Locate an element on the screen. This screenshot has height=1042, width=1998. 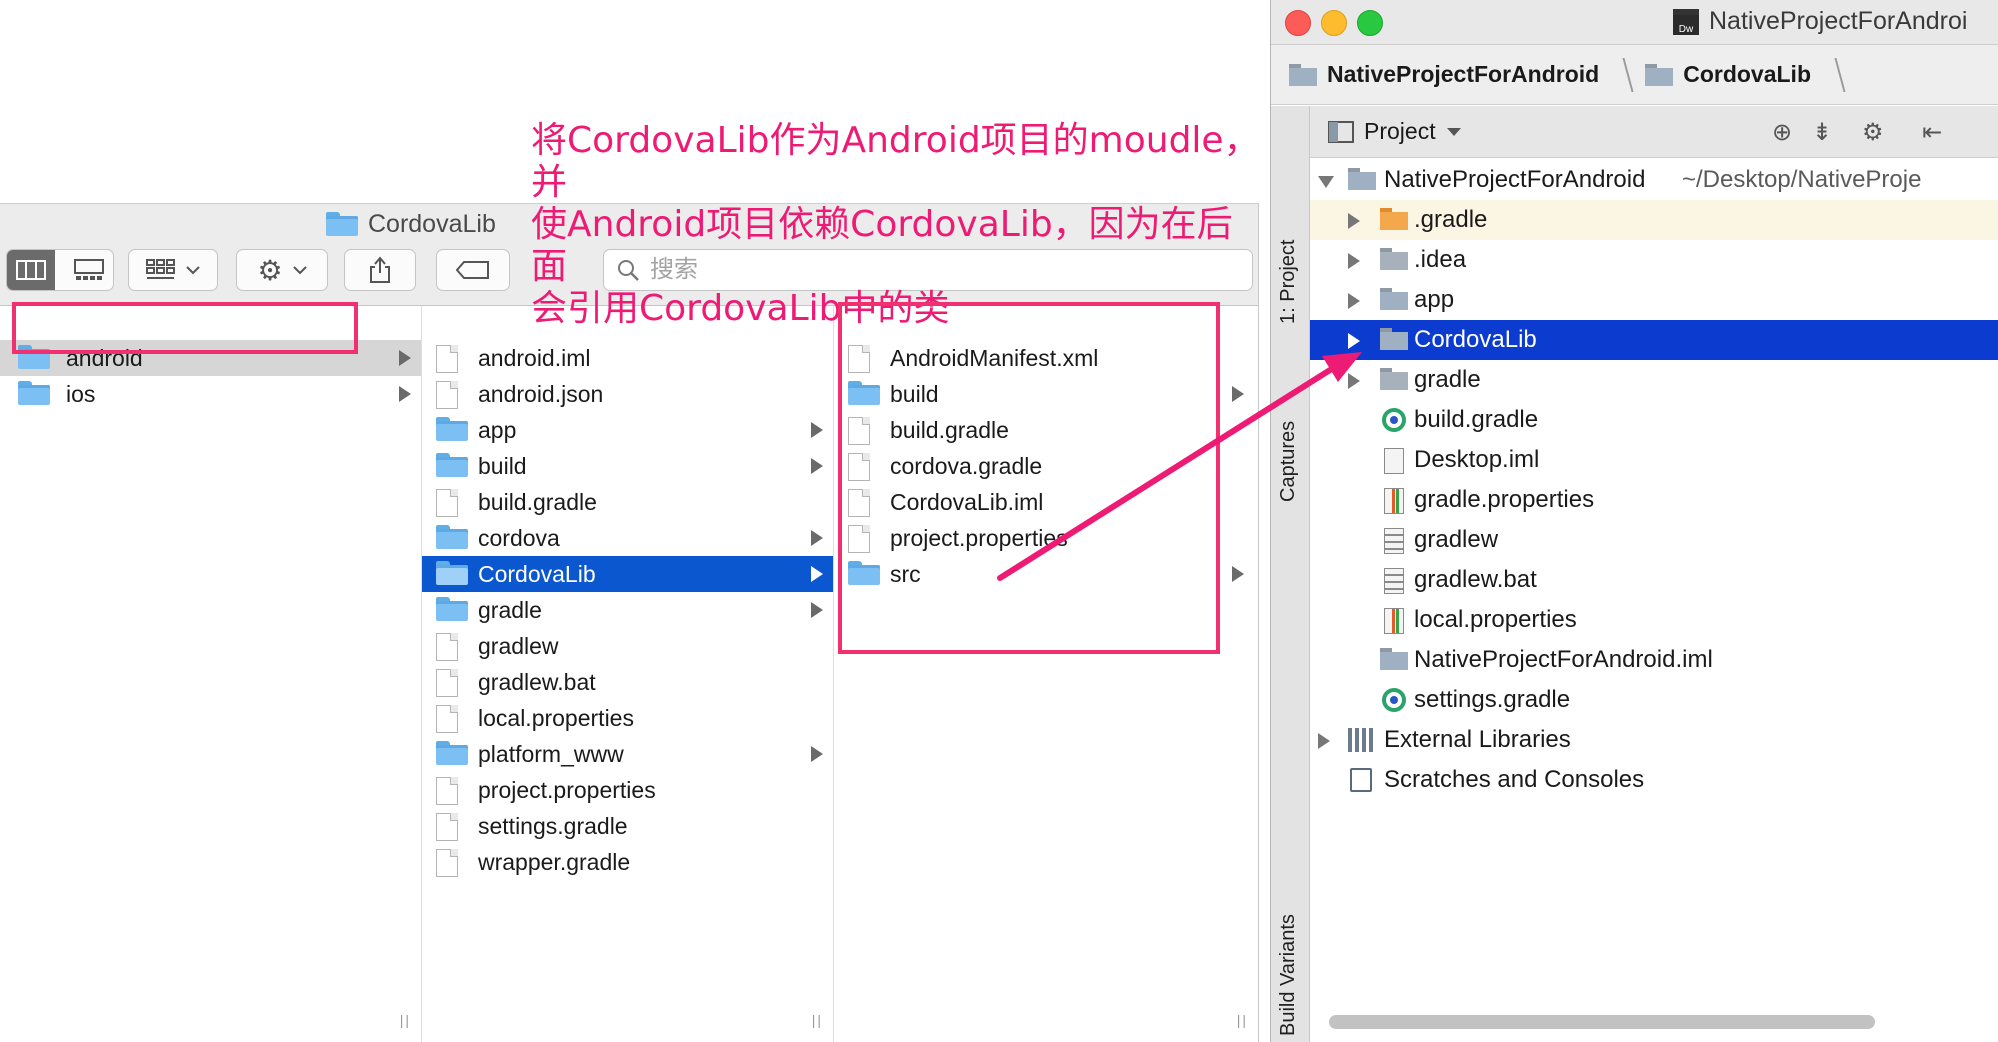
annotation-arrow is located at coordinates (1179, 466).